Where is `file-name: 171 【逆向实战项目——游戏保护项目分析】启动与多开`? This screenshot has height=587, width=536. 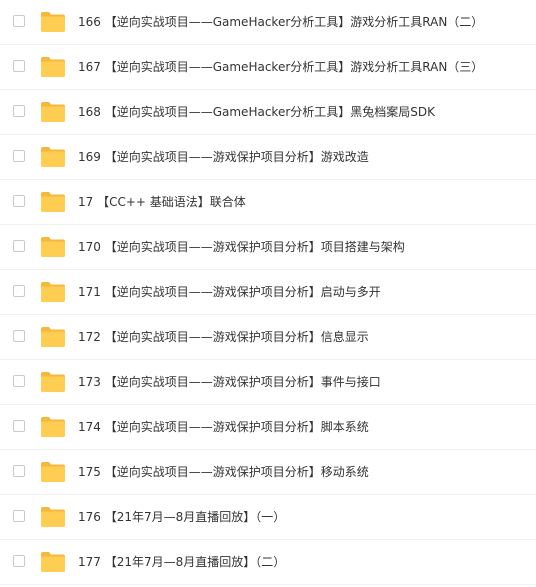
file-name: 171 【逆向实战项目——游戏保护项目分析】启动与多开 is located at coordinates (229, 292).